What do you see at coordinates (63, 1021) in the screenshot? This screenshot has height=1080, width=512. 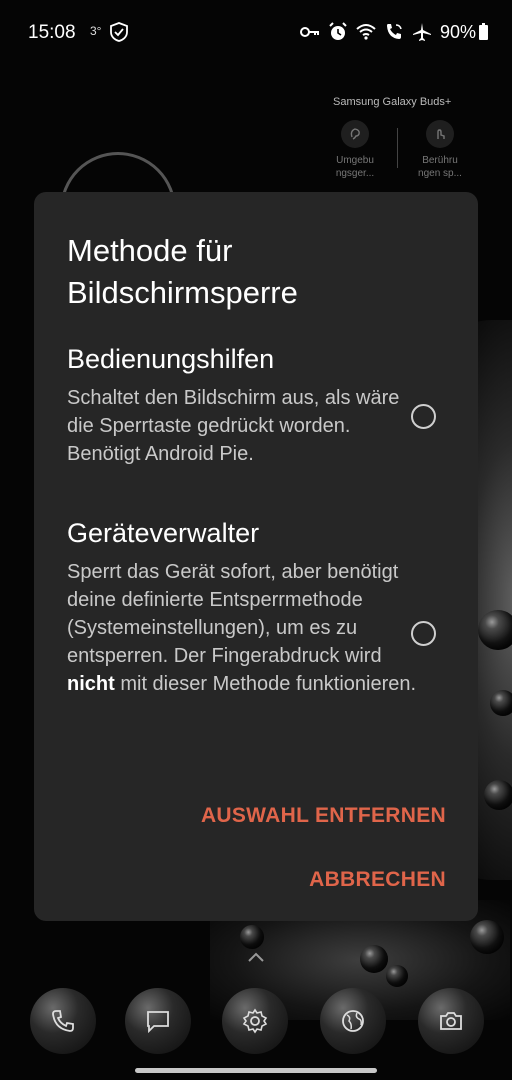 I see `phone-icon` at bounding box center [63, 1021].